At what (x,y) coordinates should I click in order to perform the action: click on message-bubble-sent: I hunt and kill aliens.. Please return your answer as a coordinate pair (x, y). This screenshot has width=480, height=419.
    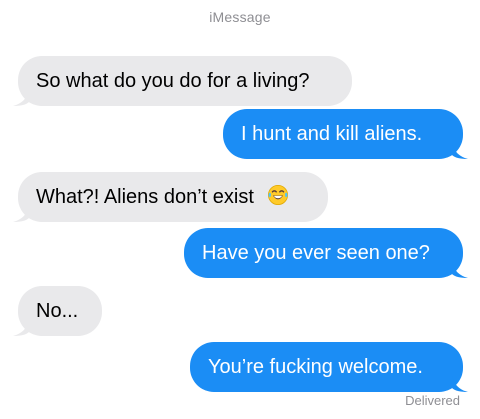
    Looking at the image, I should click on (345, 134).